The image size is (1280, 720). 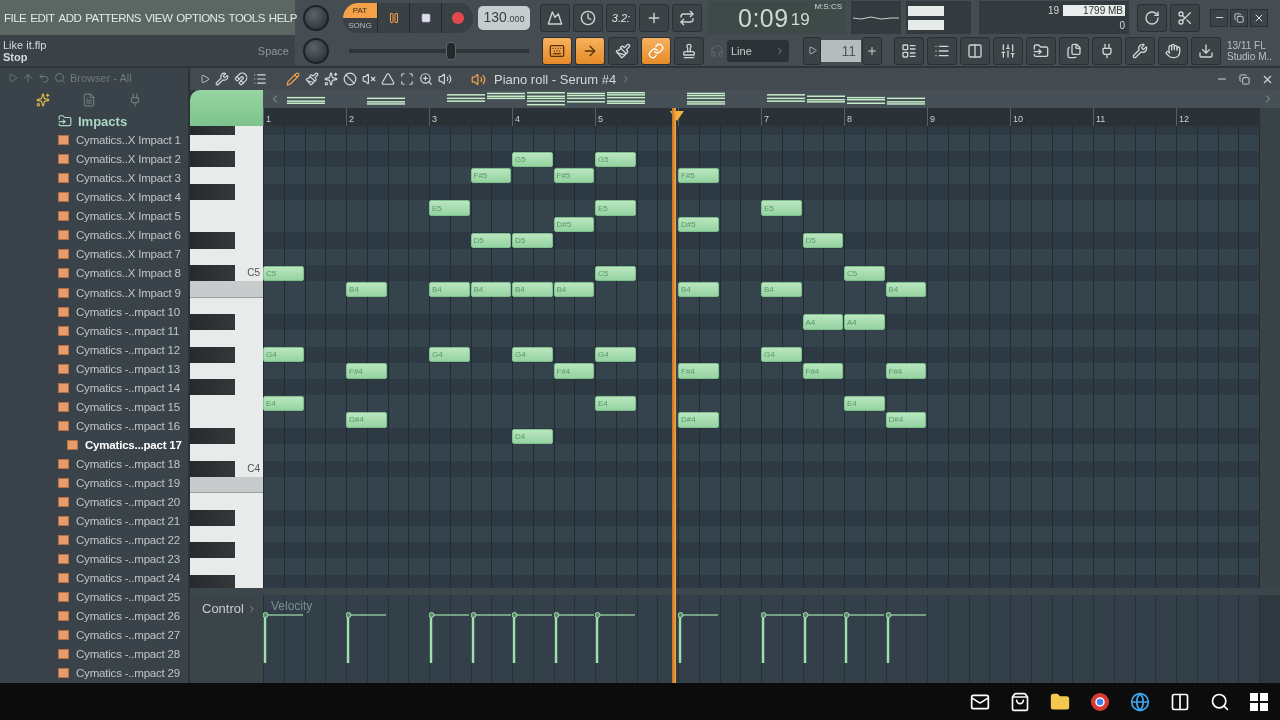 What do you see at coordinates (1250, 50) in the screenshot?
I see `news-panel: 13/11 FL Studio M..` at bounding box center [1250, 50].